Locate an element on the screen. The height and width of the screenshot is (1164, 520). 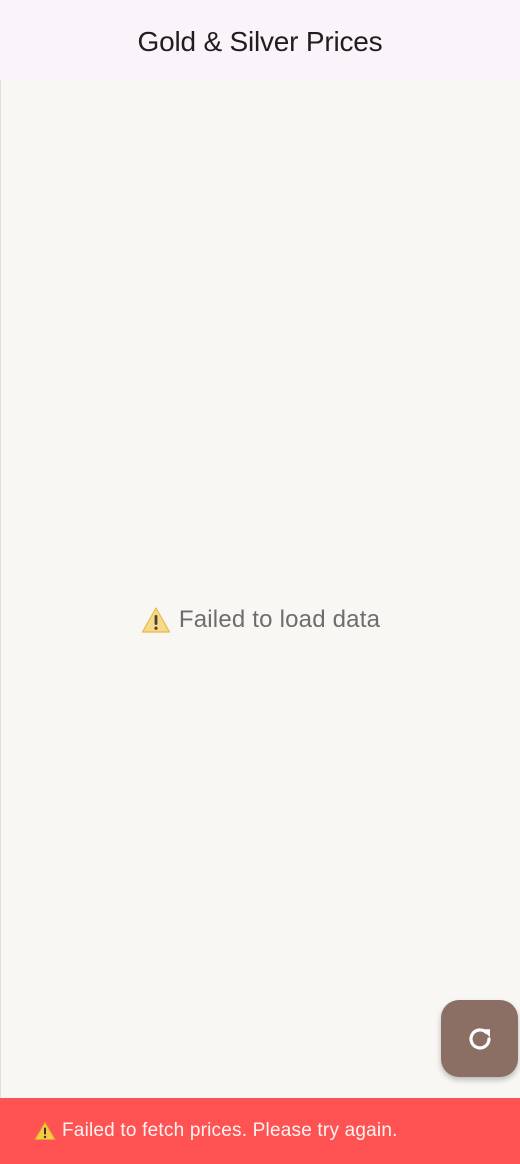
page-title: Gold & Silver Prices is located at coordinates (260, 41).